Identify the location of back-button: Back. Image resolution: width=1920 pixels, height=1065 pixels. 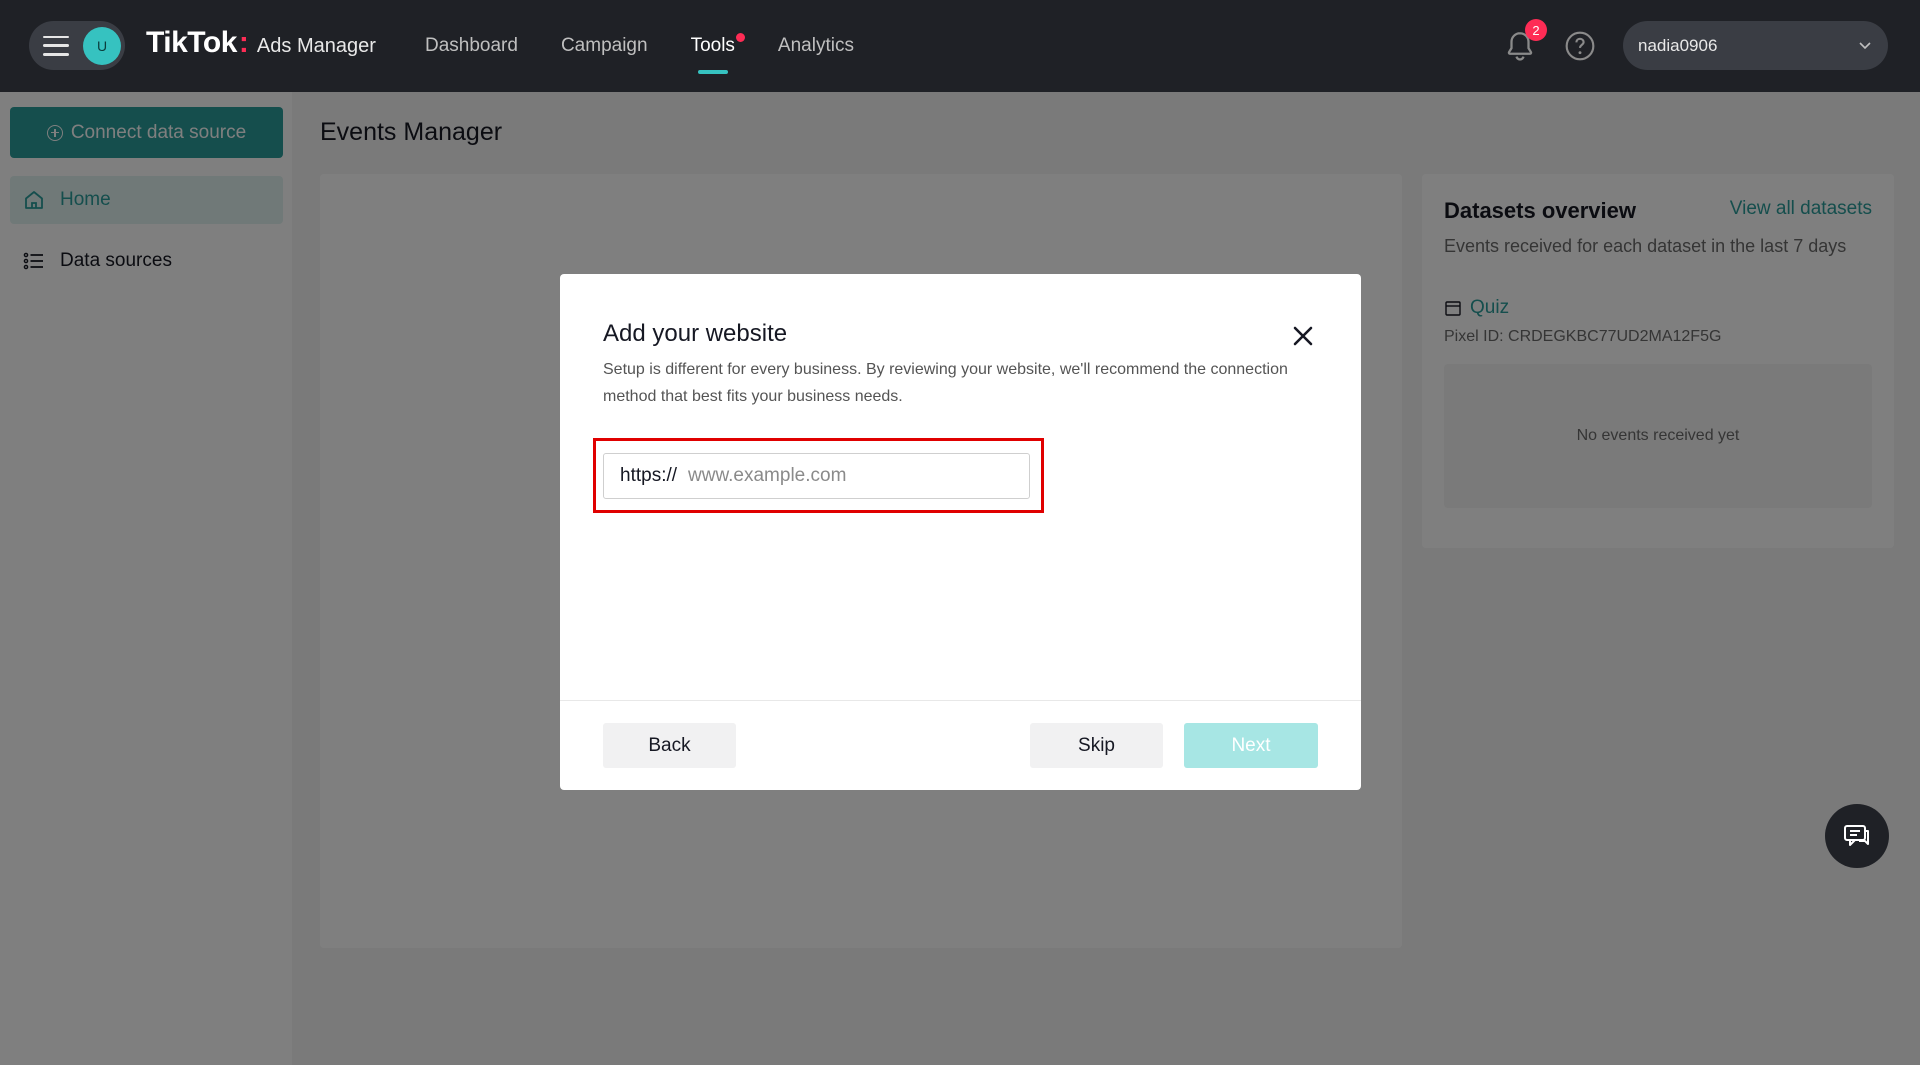
(669, 745).